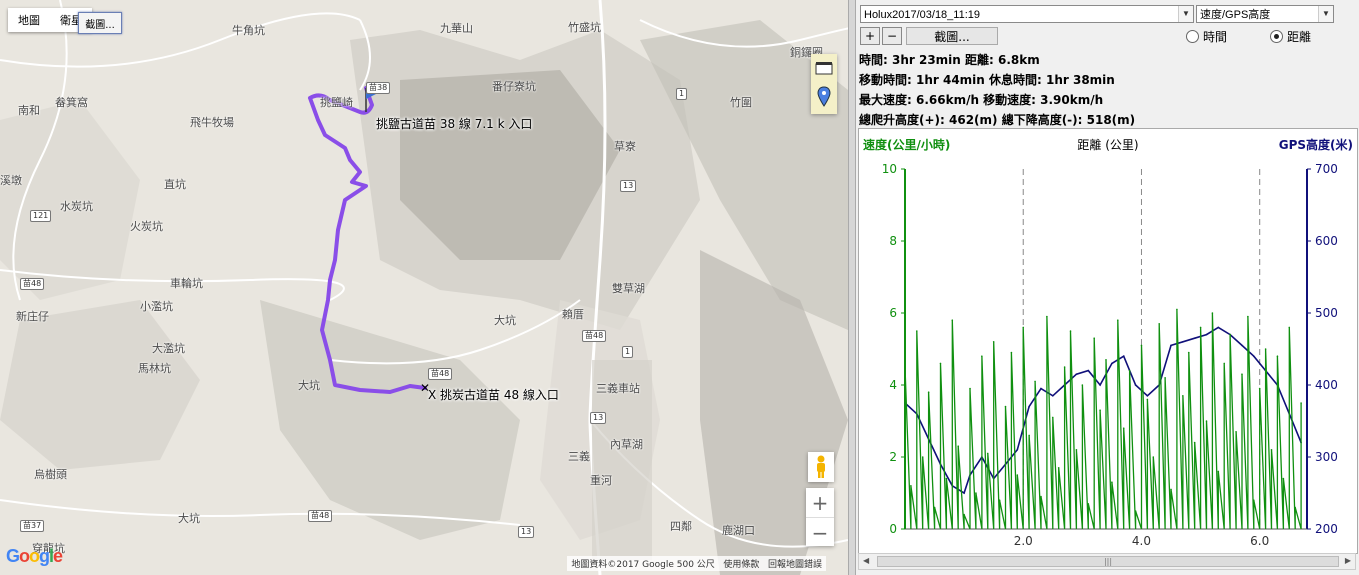  I want to click on report-map-error-link: 回報地圖錯誤, so click(795, 565).